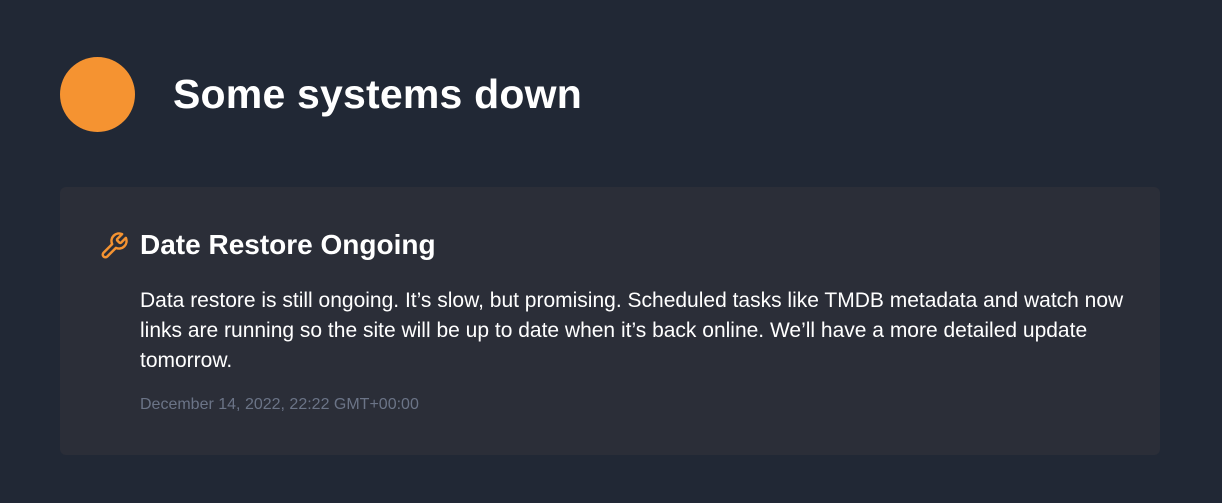 The width and height of the screenshot is (1222, 503). What do you see at coordinates (97, 94) in the screenshot?
I see `status-indicator-dot` at bounding box center [97, 94].